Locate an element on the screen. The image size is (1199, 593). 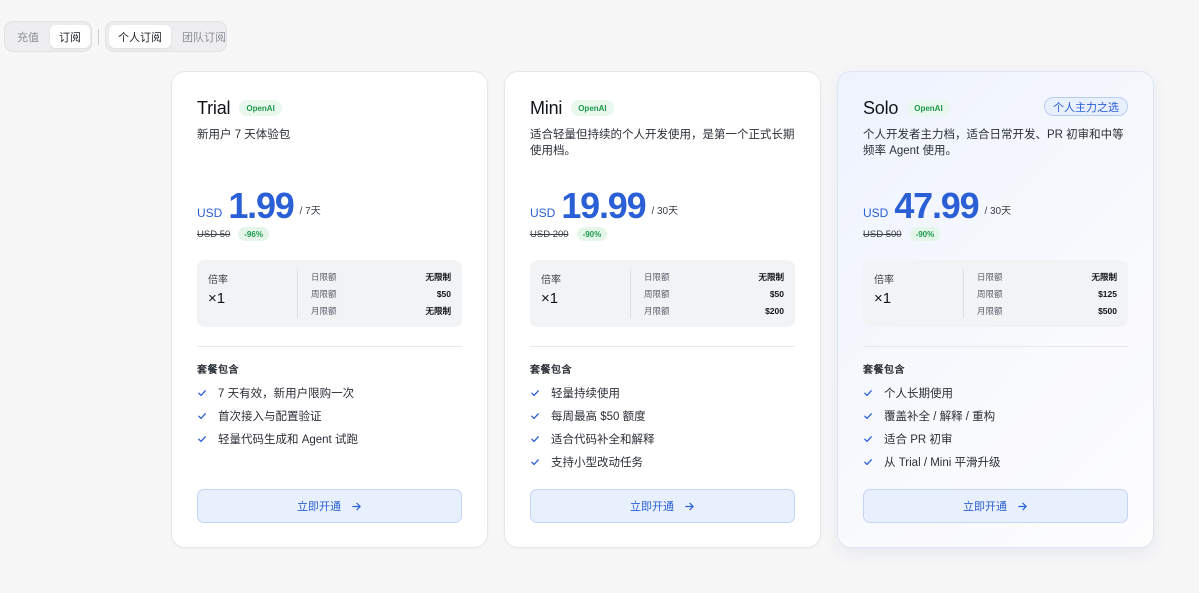
tab-personal-subscription: 个人订阅 is located at coordinates (140, 36).